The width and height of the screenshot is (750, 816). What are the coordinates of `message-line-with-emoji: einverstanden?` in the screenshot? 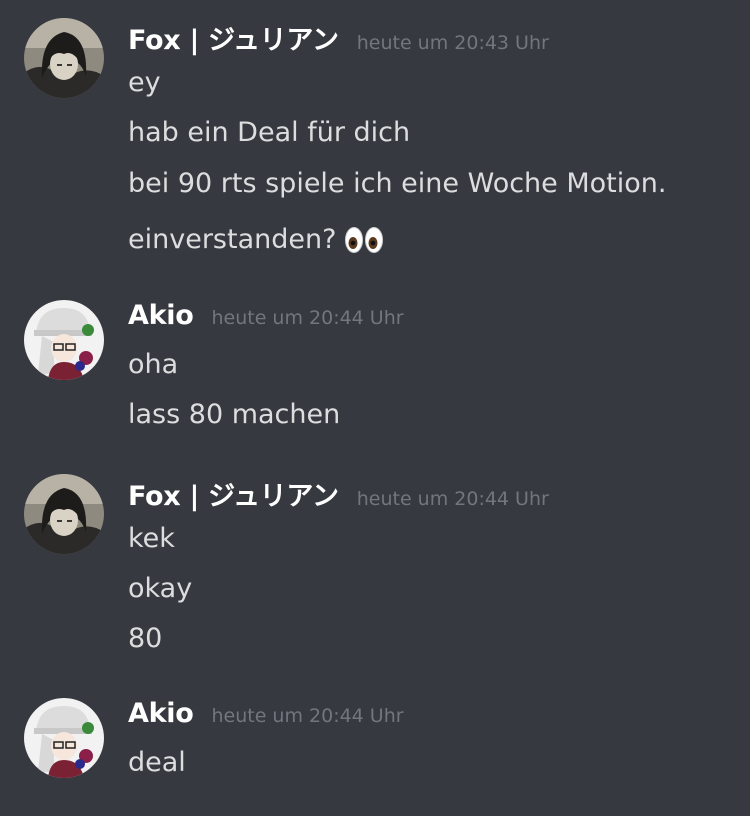 It's located at (256, 243).